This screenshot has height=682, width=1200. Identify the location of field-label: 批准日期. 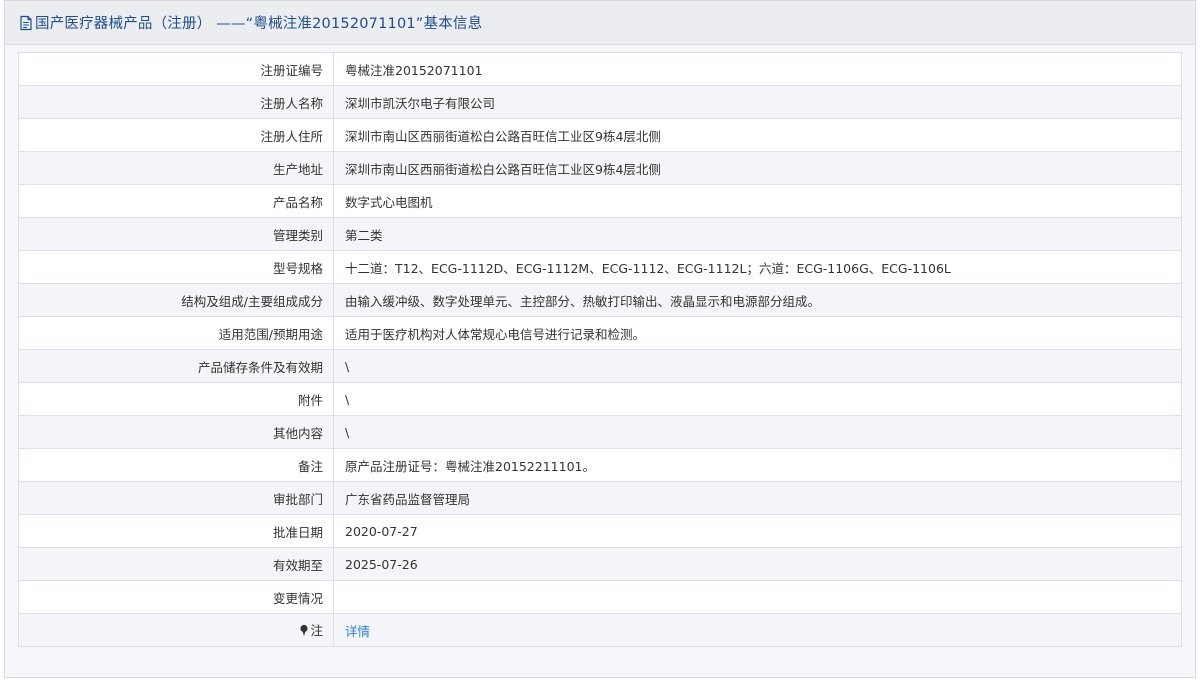
(176, 531).